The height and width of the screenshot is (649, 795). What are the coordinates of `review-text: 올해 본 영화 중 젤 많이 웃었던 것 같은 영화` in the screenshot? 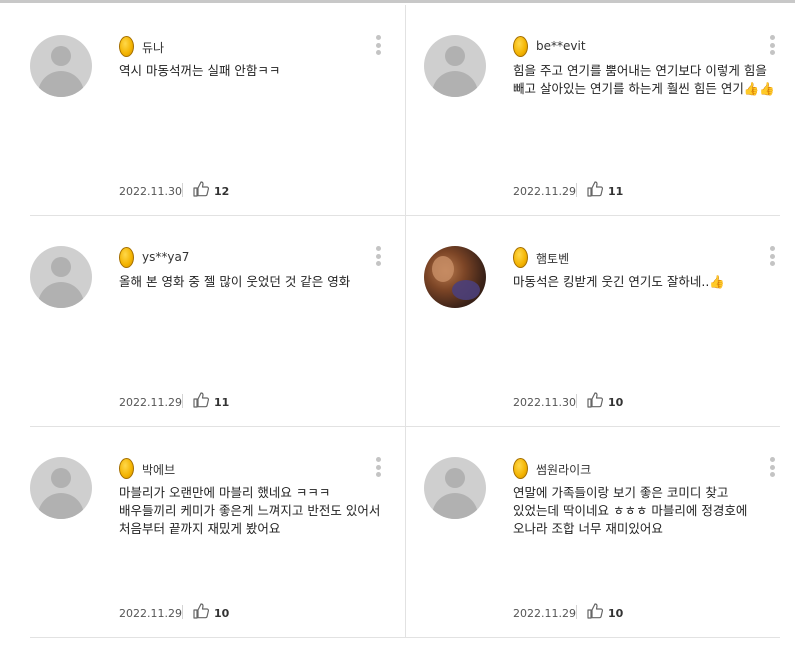 It's located at (235, 281).